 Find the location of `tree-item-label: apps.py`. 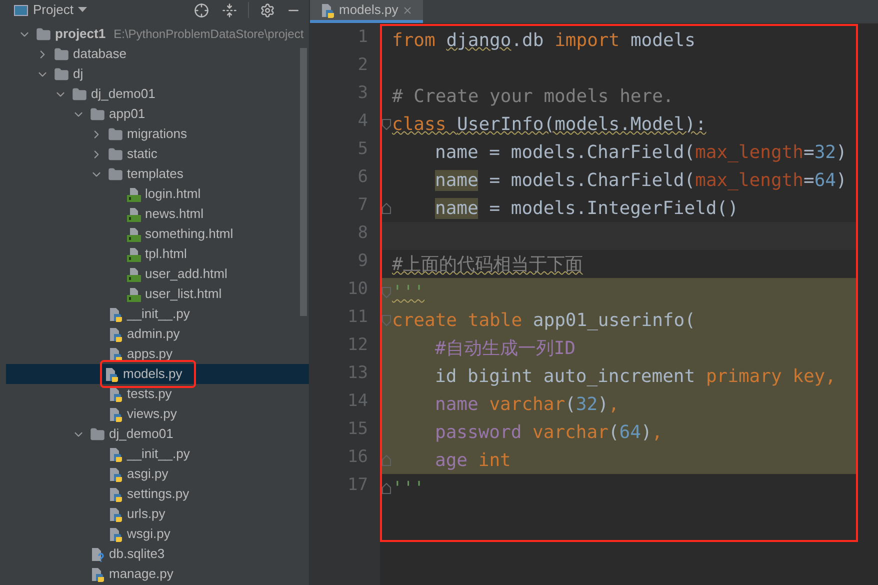

tree-item-label: apps.py is located at coordinates (150, 354).